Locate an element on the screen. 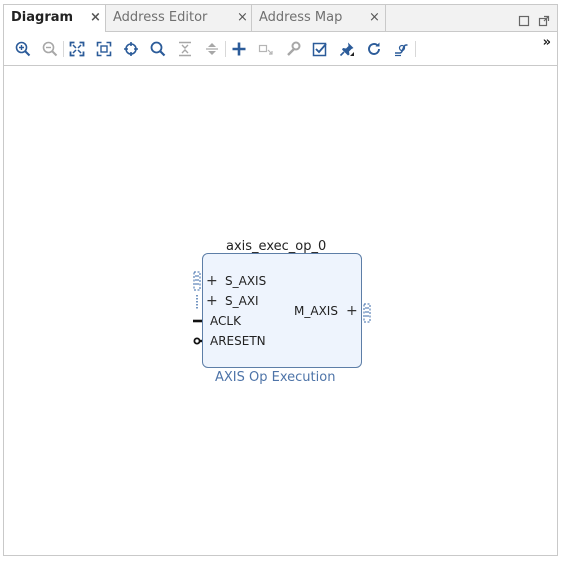 This screenshot has width=565, height=561. collapse-all-icon is located at coordinates (185, 49).